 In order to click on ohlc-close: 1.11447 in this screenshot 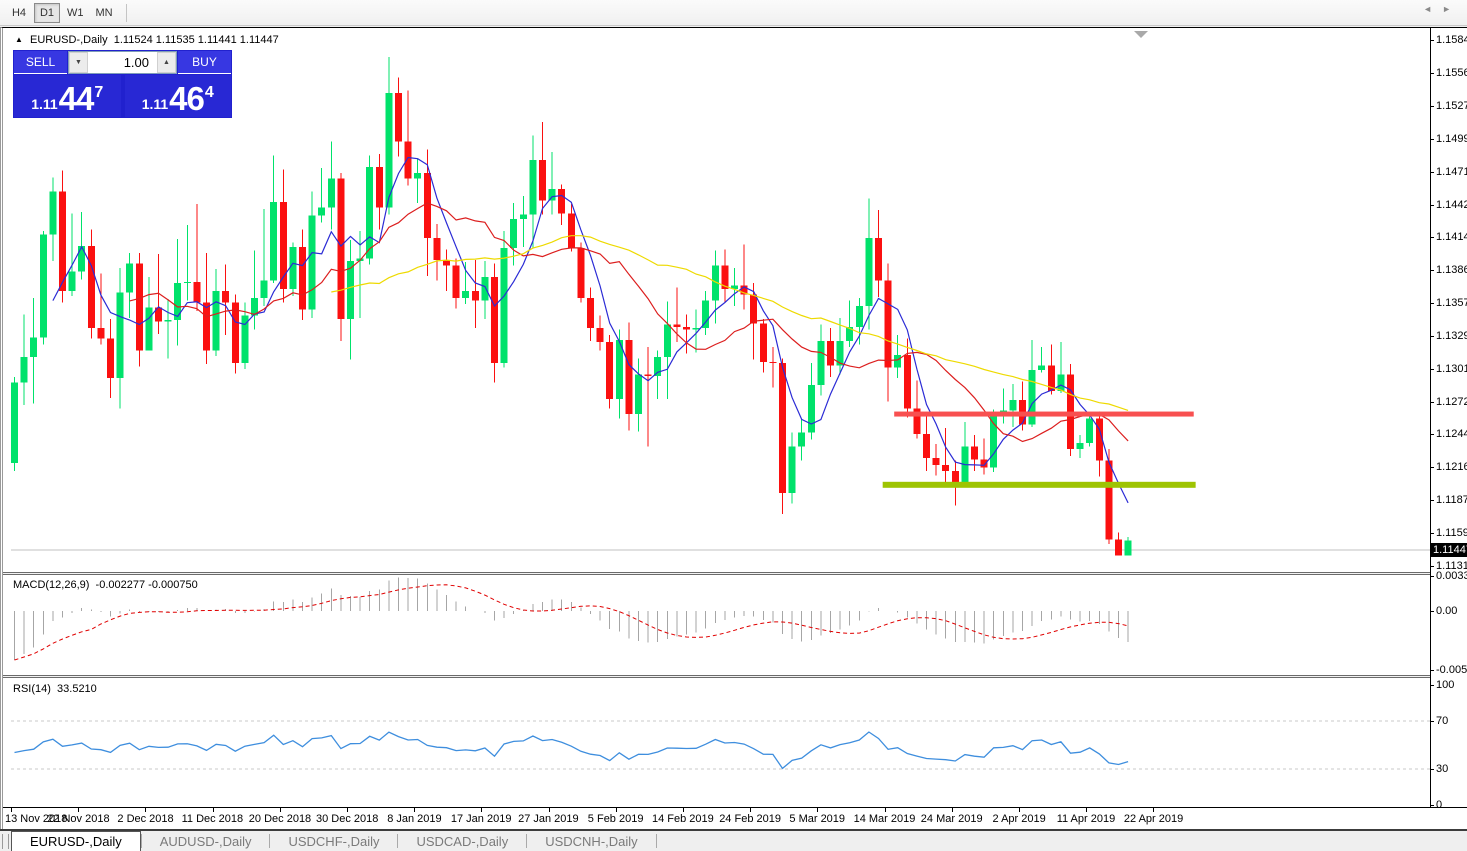, I will do `click(259, 40)`.